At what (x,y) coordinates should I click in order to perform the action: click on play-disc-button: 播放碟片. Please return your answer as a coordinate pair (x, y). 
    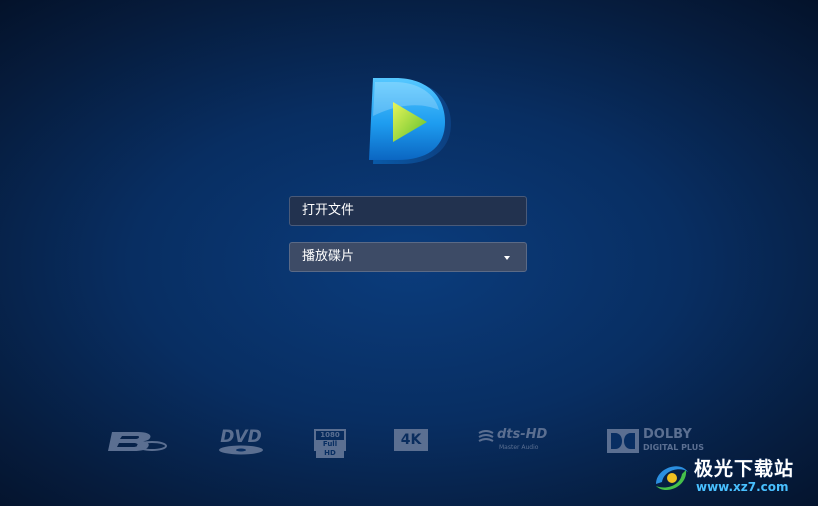
    Looking at the image, I should click on (408, 257).